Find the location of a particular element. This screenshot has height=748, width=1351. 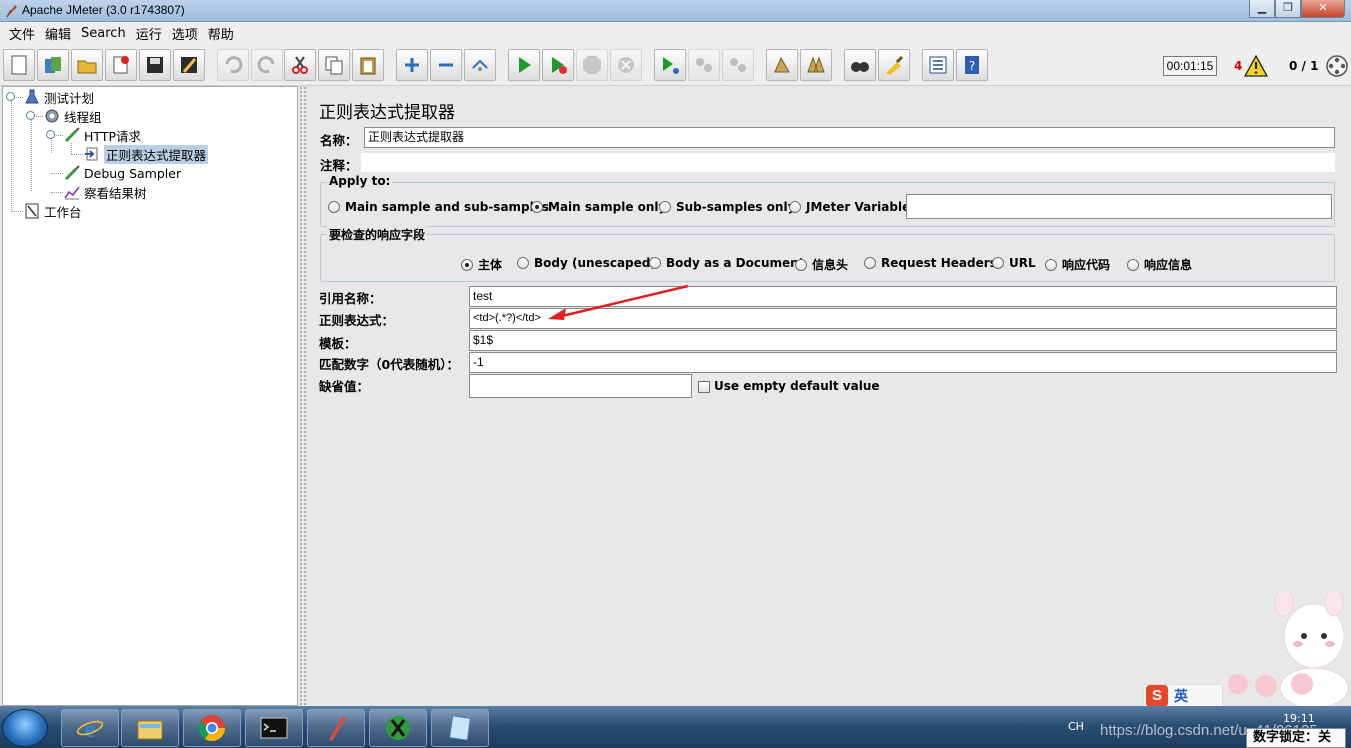

apply-sub-only-radio: Sub-samples only is located at coordinates (727, 207).